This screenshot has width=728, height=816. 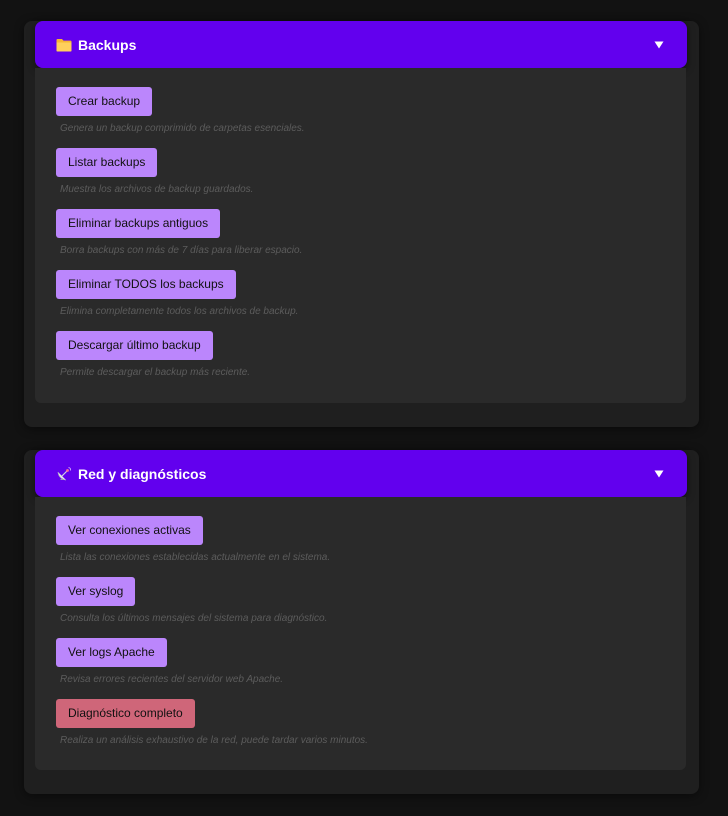 I want to click on view-active-connections-button: Ver conexiones activas, so click(x=129, y=530).